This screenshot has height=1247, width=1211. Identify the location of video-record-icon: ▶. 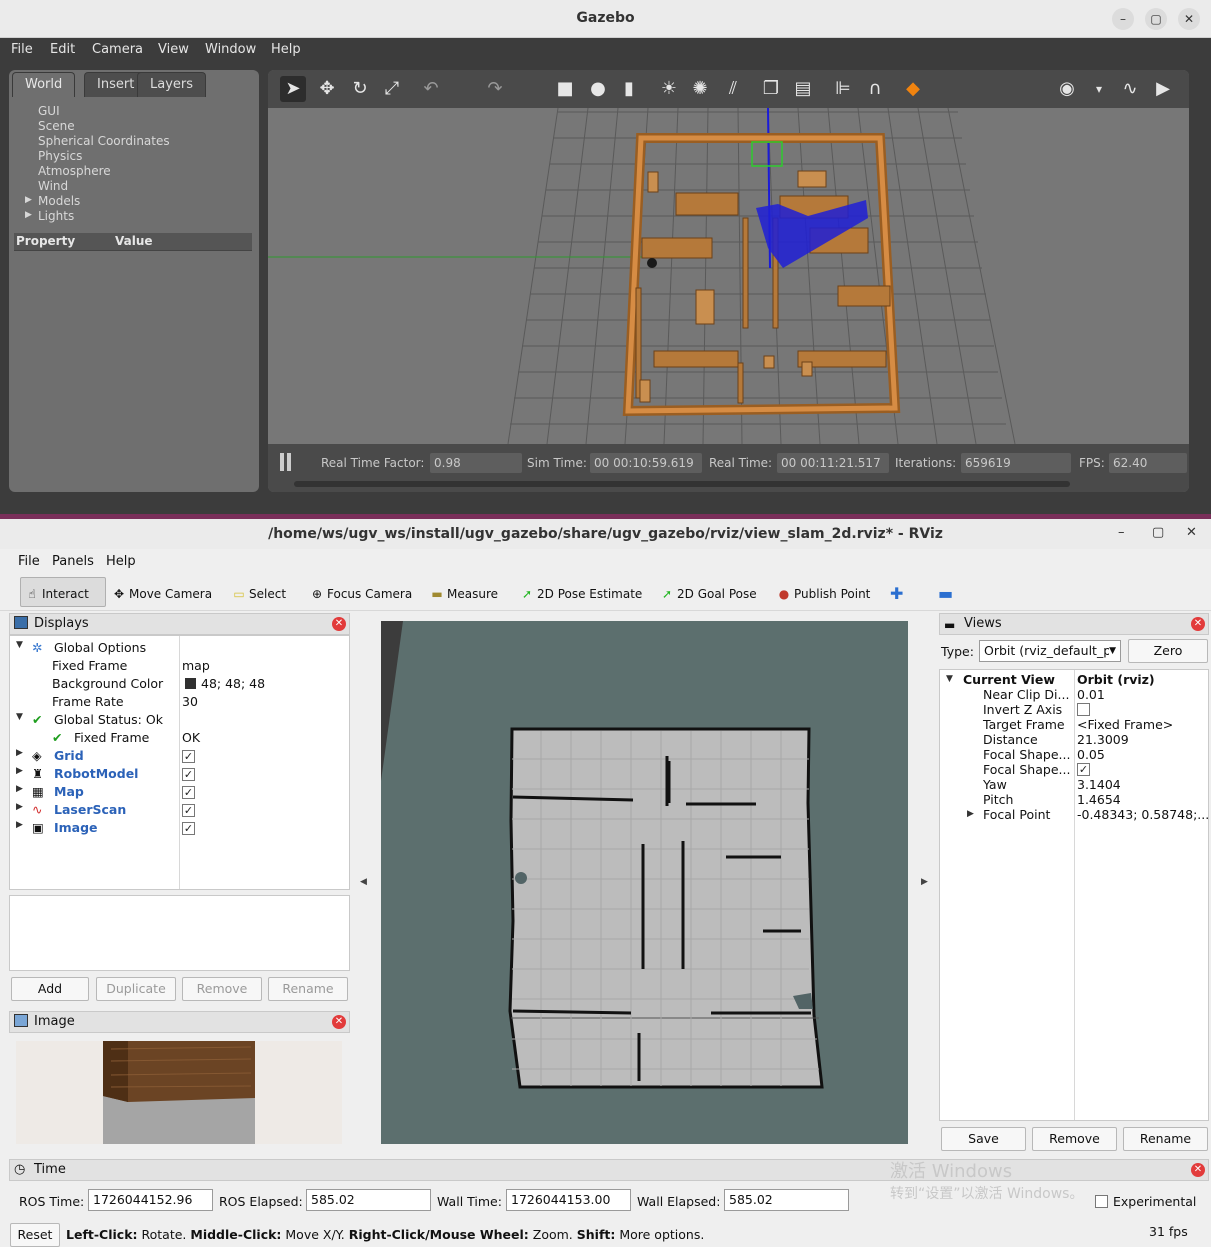
(1163, 89).